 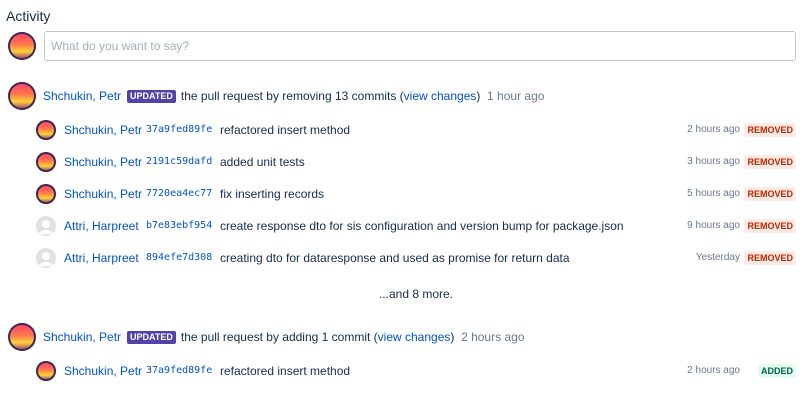 I want to click on commit-time: Yesterday, so click(x=717, y=257).